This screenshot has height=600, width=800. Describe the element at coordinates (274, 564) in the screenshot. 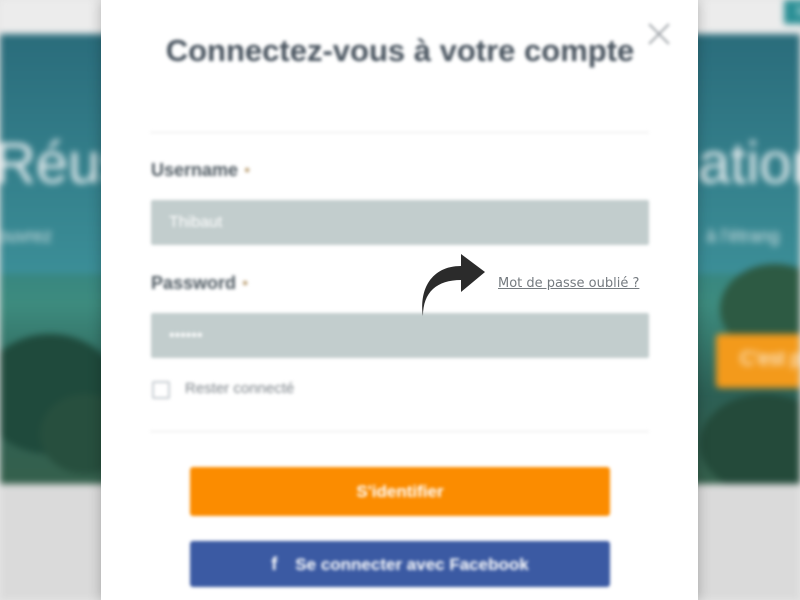

I see `facebook-icon: f` at that location.